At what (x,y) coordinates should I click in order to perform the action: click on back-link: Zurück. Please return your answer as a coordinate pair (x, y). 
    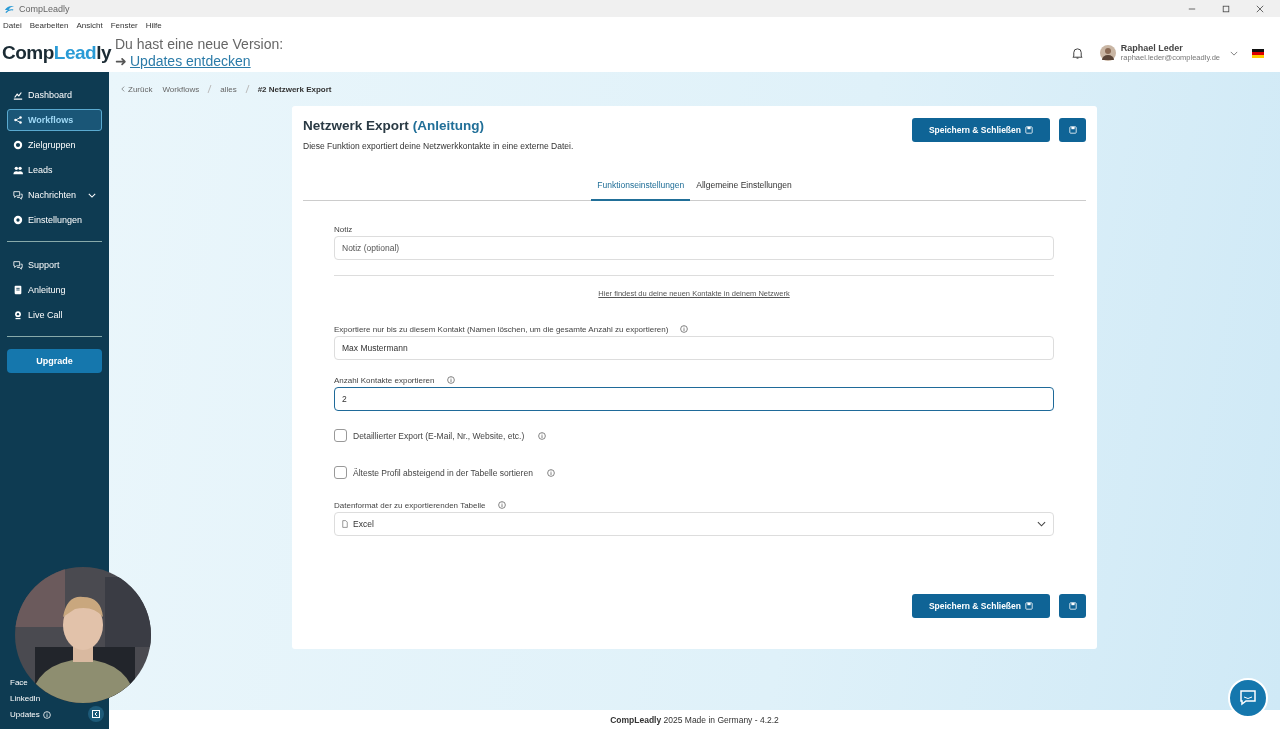
    Looking at the image, I should click on (137, 89).